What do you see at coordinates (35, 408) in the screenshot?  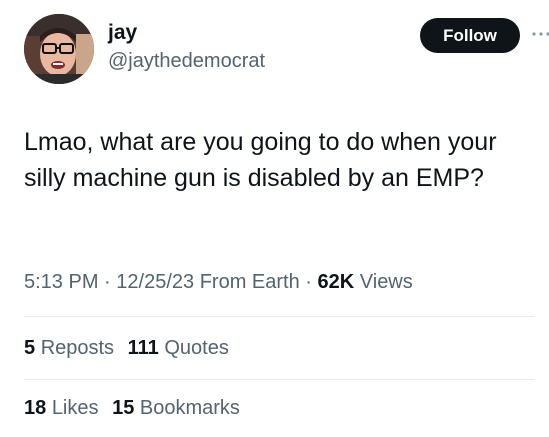 I see `likes-count: 18` at bounding box center [35, 408].